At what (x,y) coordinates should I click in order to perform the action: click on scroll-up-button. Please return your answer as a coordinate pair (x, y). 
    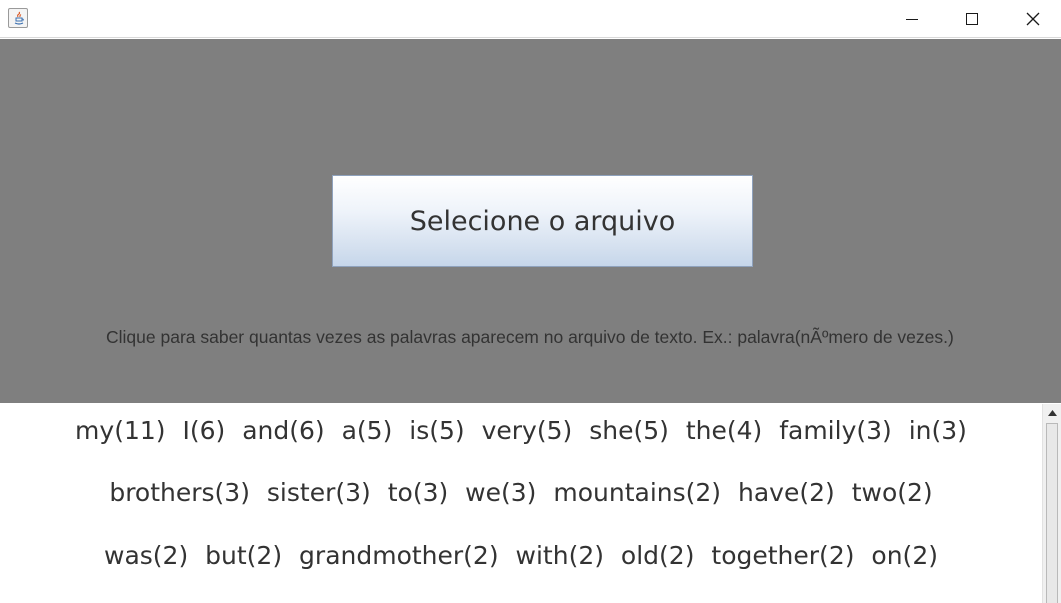
    Looking at the image, I should click on (1052, 412).